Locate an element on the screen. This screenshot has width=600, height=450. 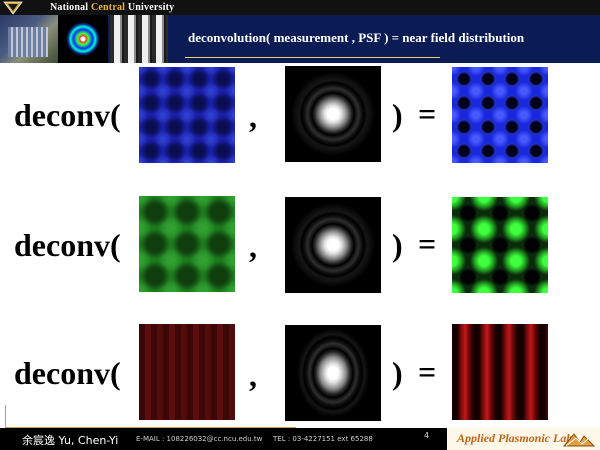
comma-row1: , is located at coordinates (253, 116).